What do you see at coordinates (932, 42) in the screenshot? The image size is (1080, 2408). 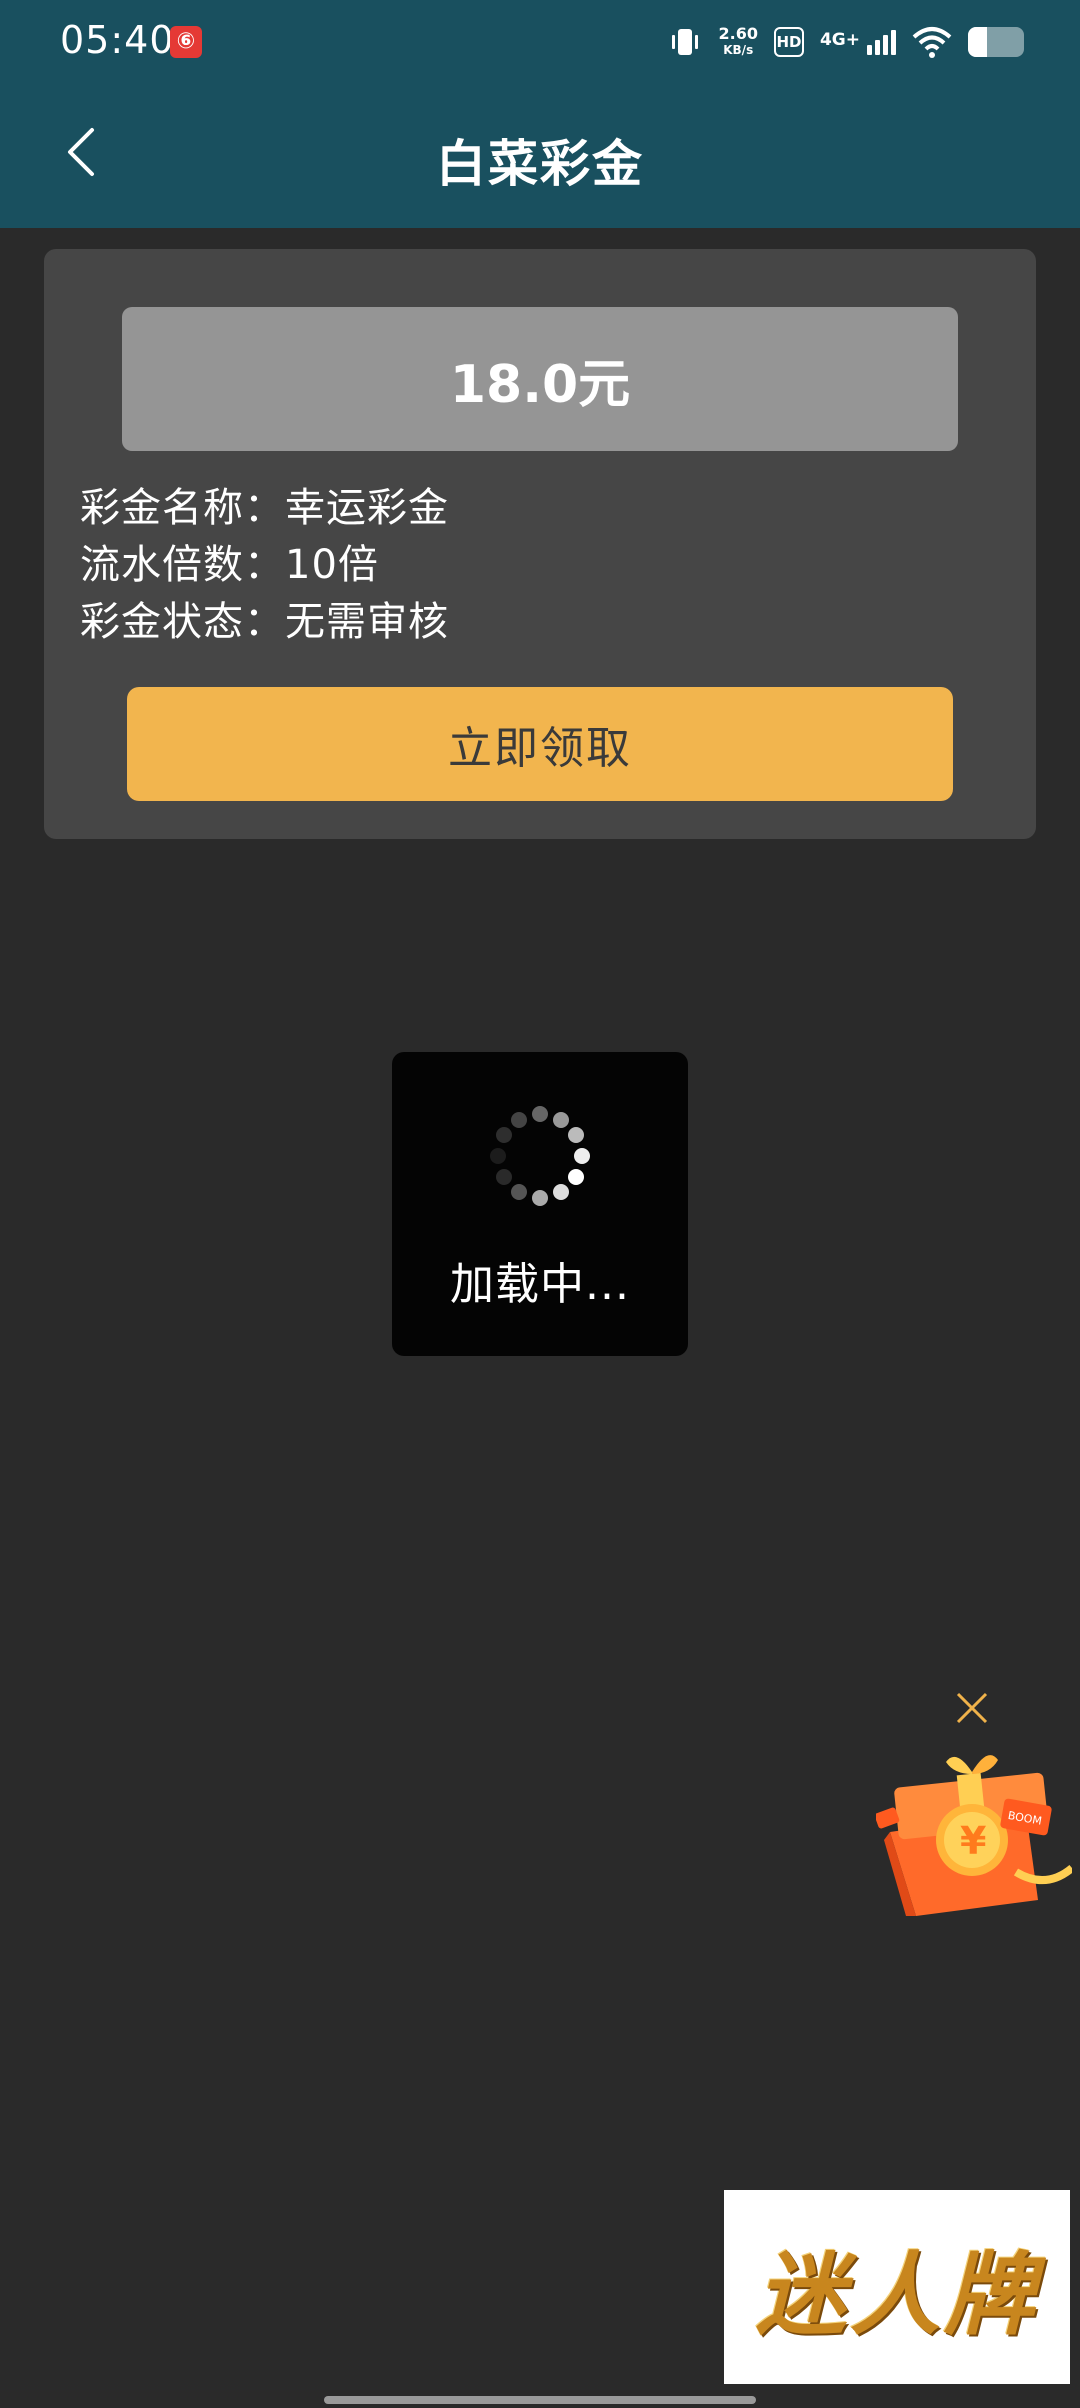 I see `wifi-icon` at bounding box center [932, 42].